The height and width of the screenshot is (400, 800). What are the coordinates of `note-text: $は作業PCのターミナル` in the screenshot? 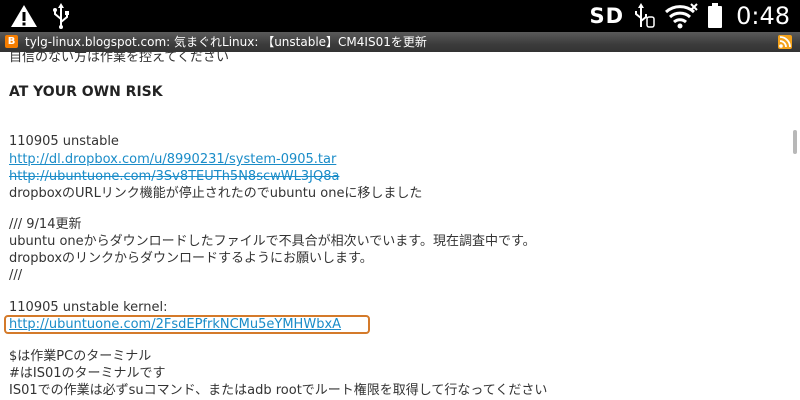 It's located at (80, 356).